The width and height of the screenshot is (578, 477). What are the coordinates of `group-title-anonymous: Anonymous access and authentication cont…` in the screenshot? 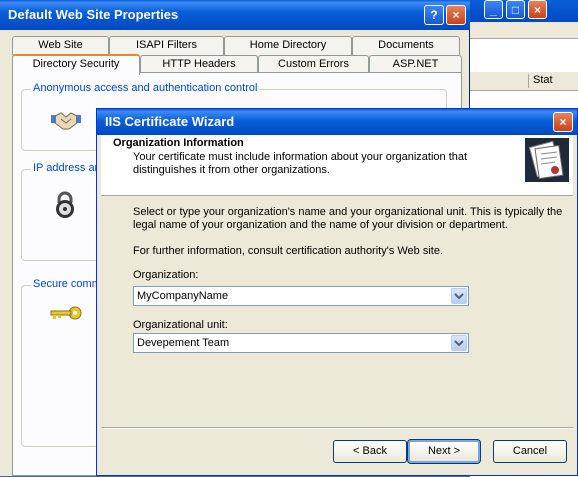 It's located at (145, 88).